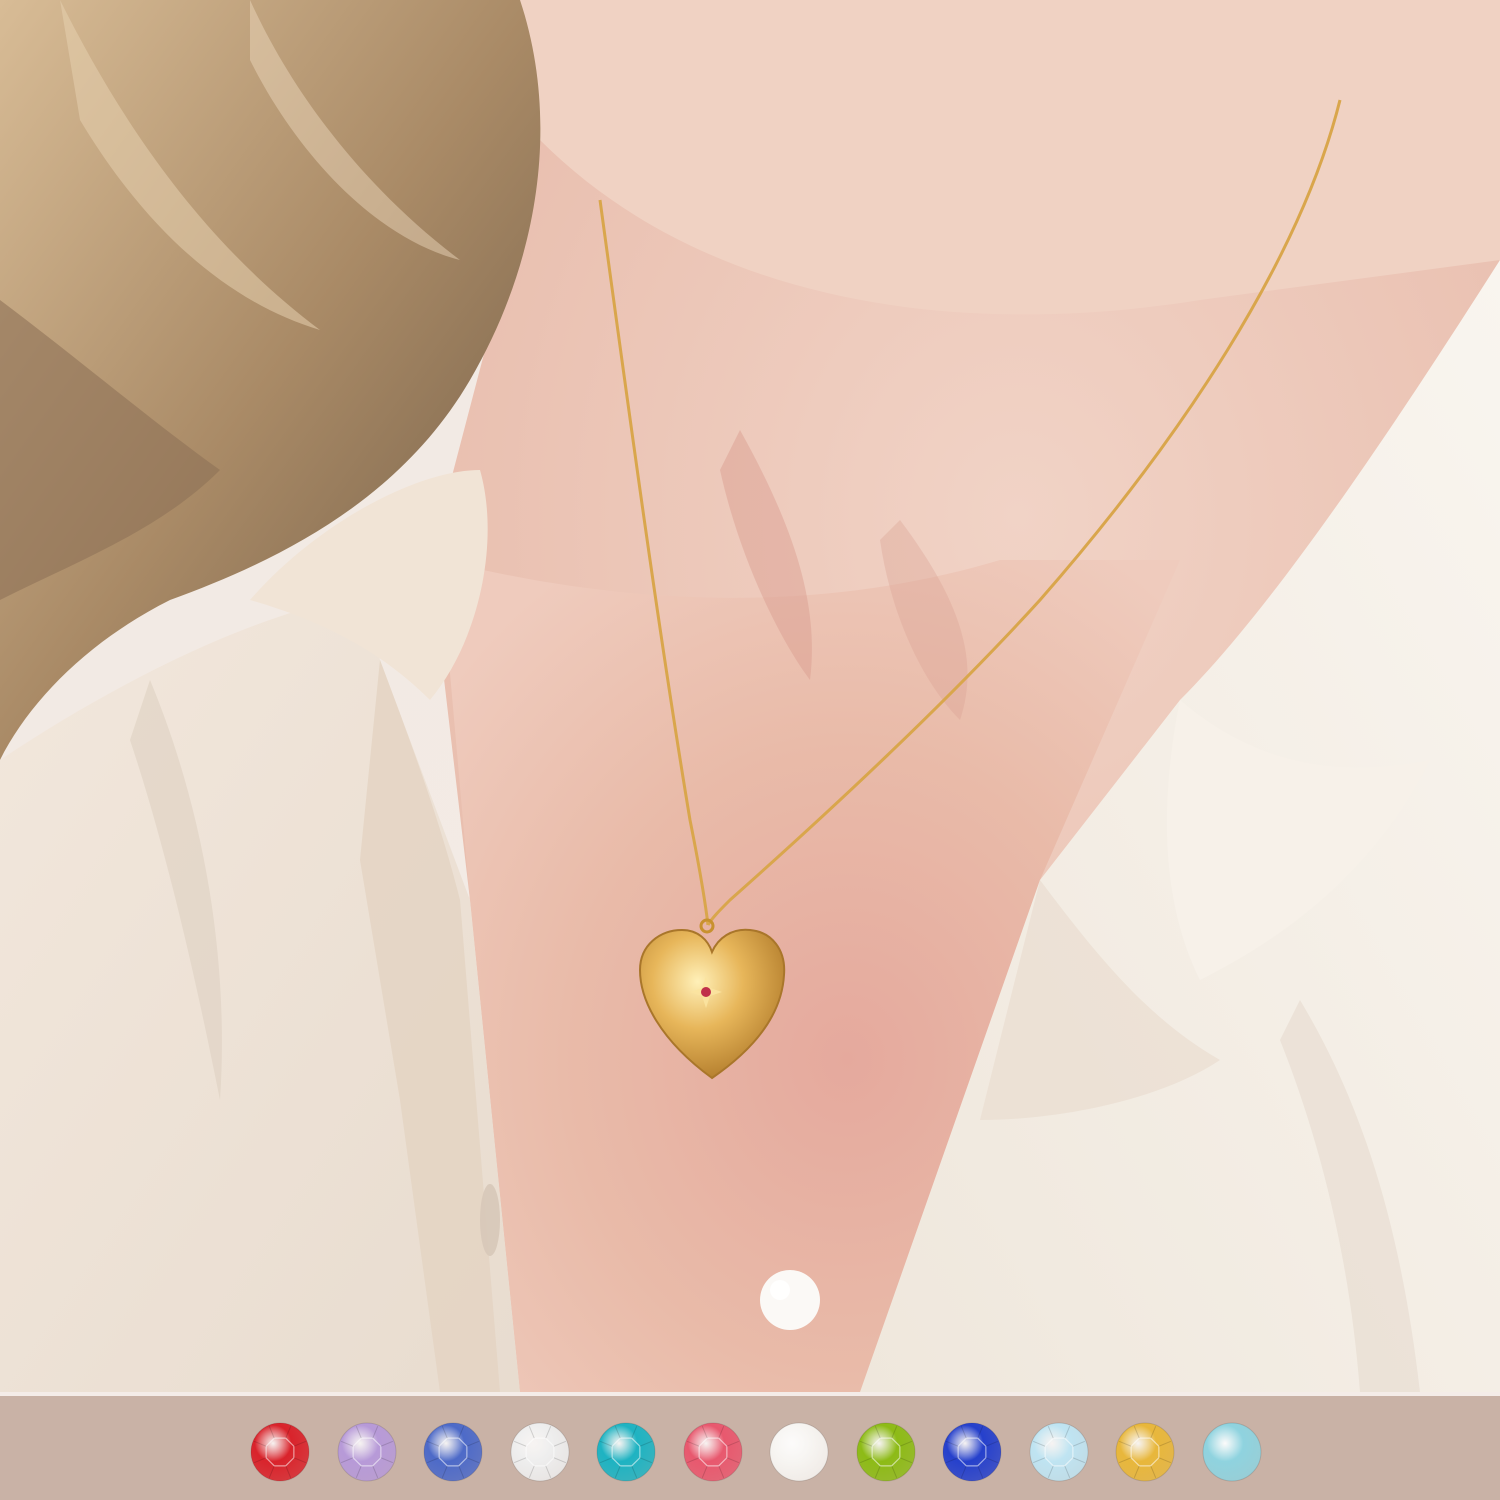 The image size is (1500, 1500). Describe the element at coordinates (756, 1452) in the screenshot. I see `birthstone-swatches` at that location.